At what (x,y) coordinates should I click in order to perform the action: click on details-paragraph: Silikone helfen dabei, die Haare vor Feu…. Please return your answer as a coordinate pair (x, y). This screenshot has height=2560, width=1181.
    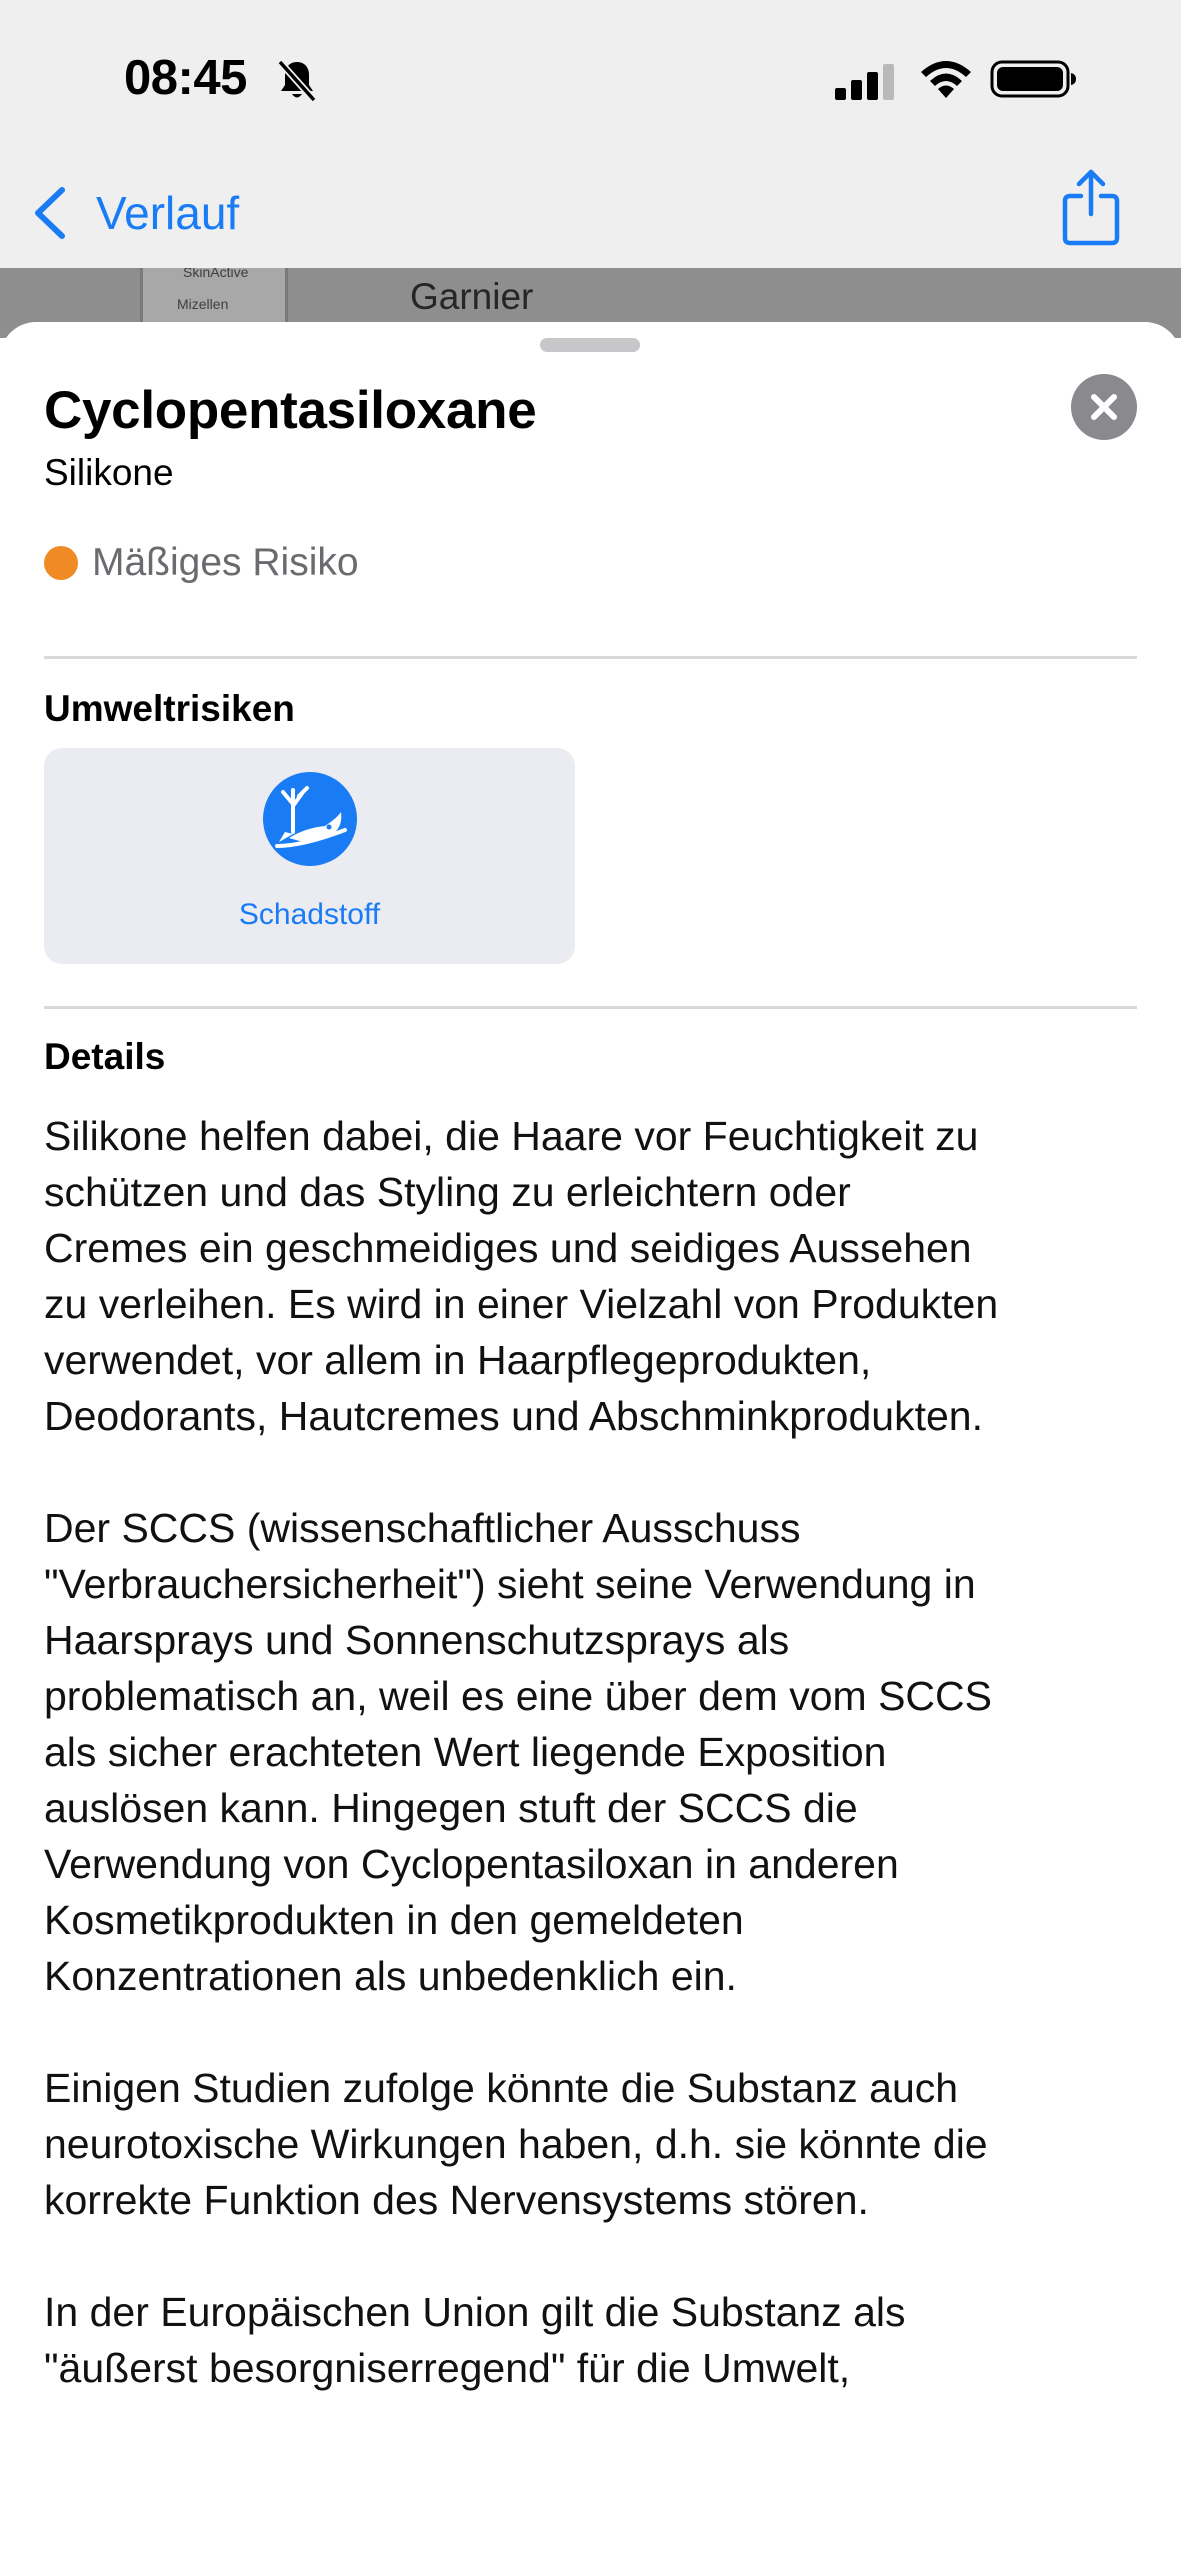
    Looking at the image, I should click on (521, 1276).